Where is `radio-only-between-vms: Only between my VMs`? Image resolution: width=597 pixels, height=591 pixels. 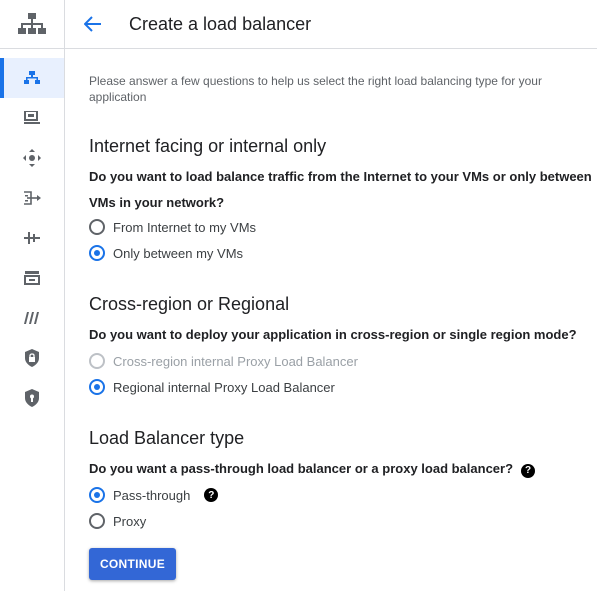
radio-only-between-vms: Only between my VMs is located at coordinates (166, 253).